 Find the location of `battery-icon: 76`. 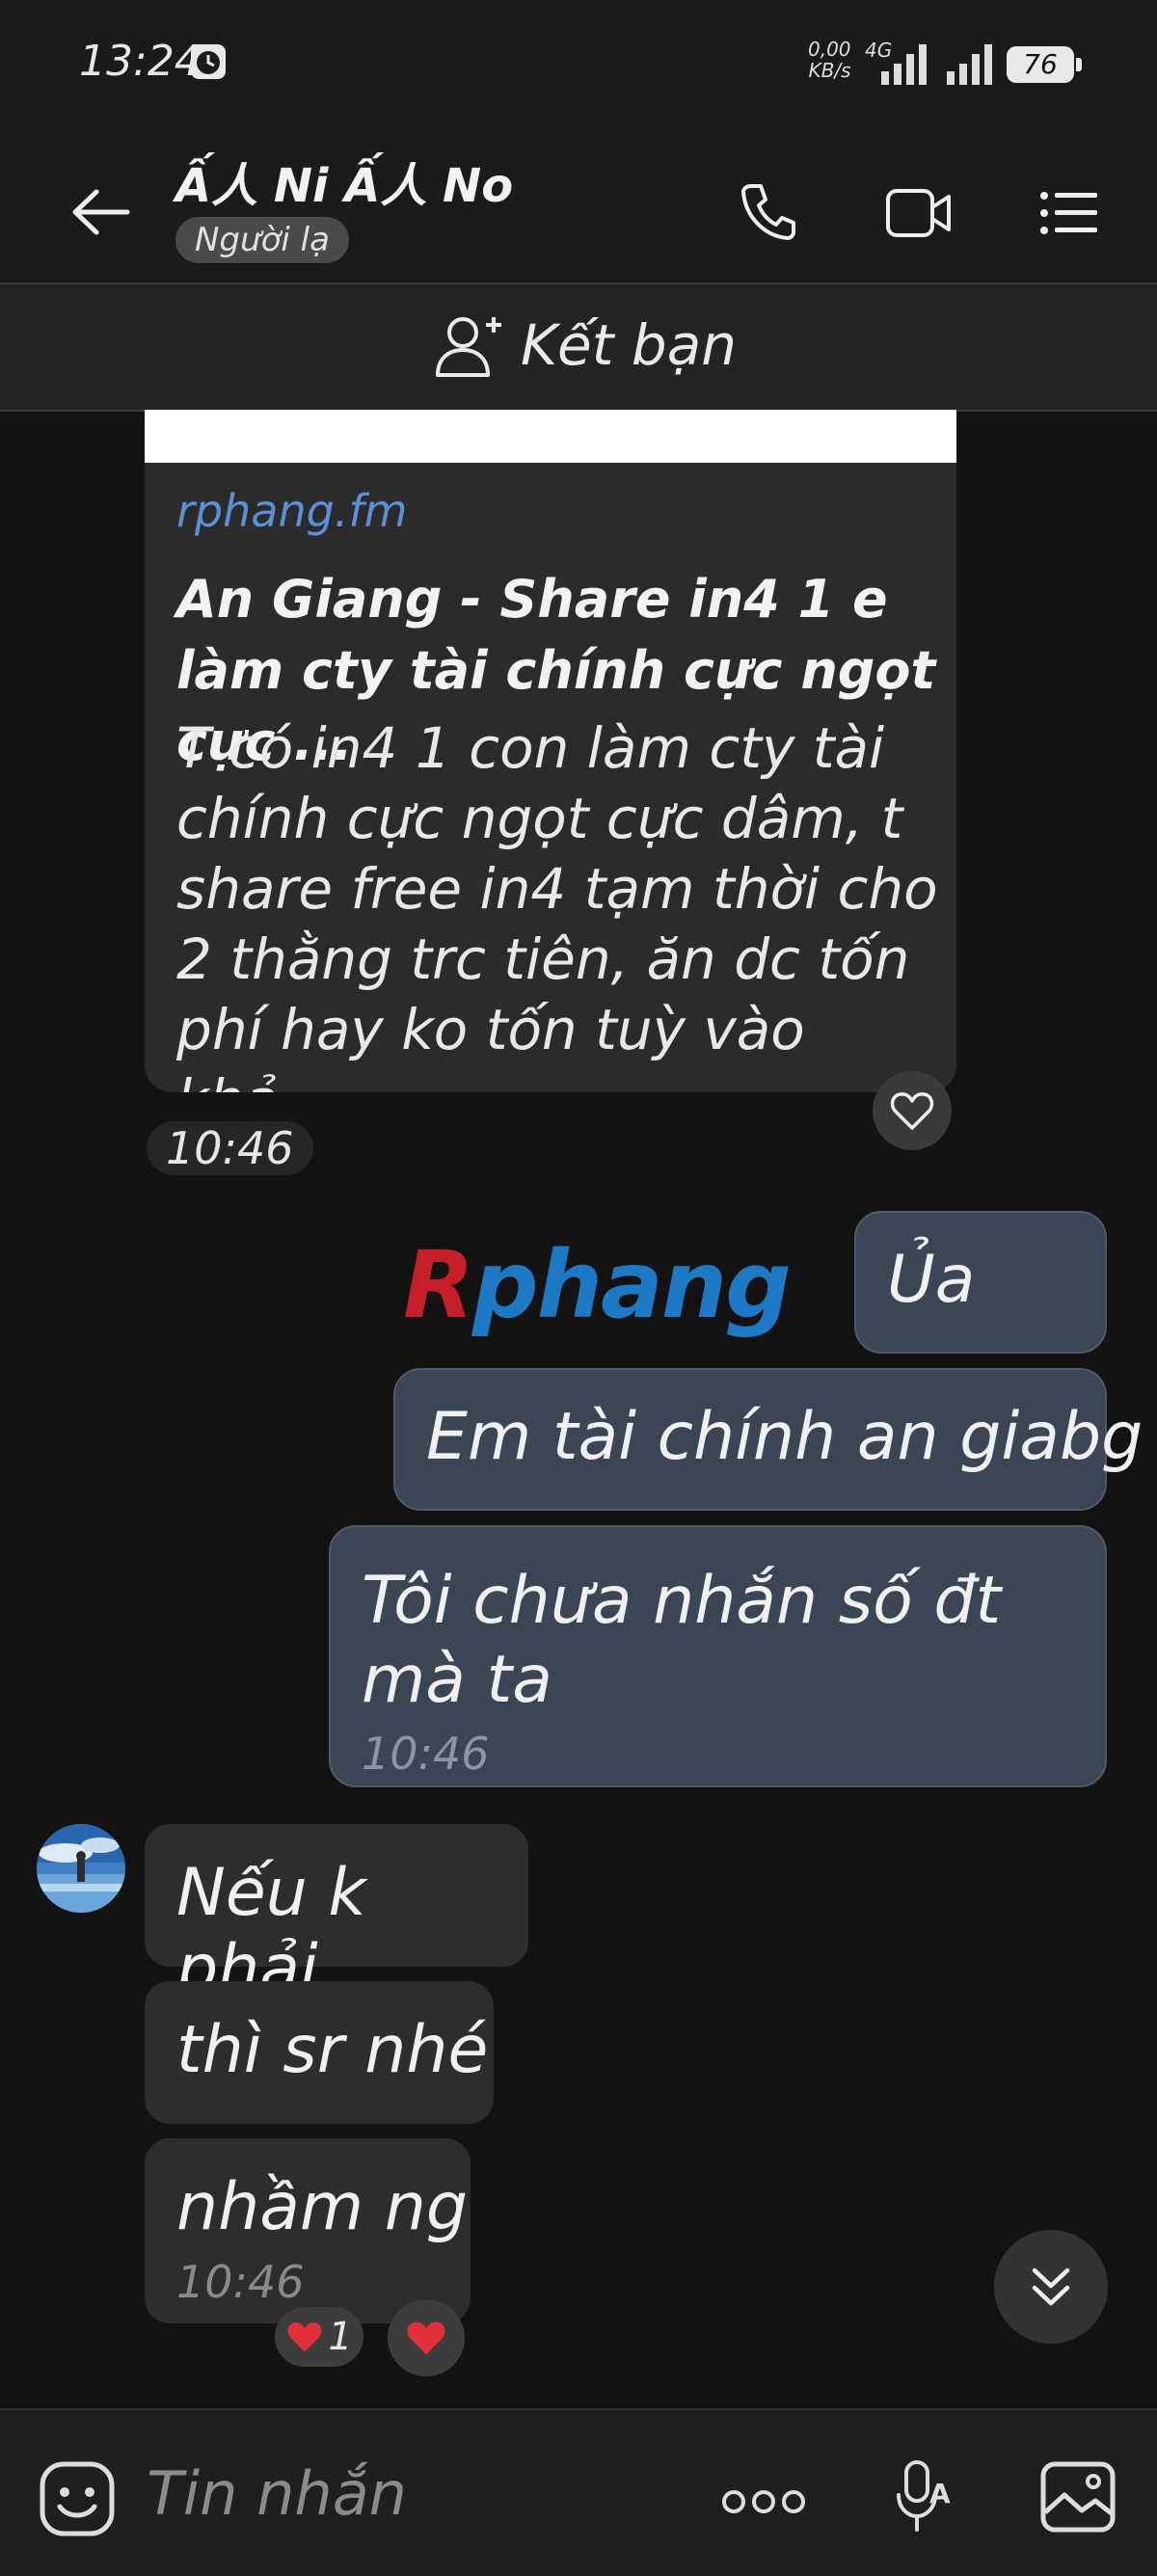

battery-icon: 76 is located at coordinates (1044, 65).